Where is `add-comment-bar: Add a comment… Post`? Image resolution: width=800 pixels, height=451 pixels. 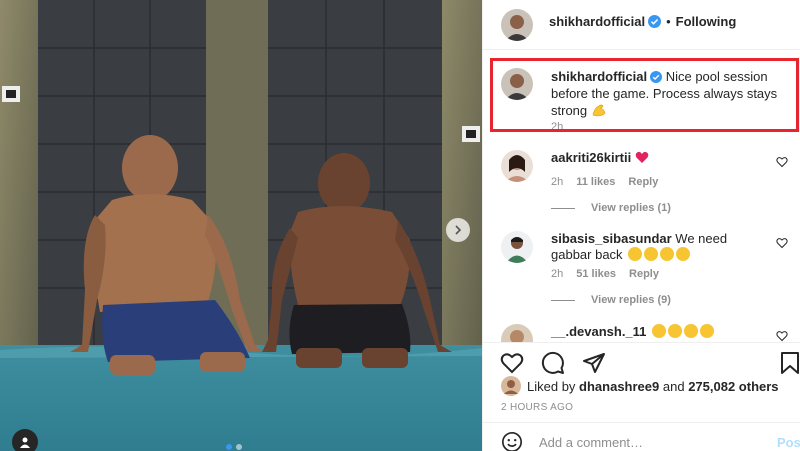 add-comment-bar: Add a comment… Post is located at coordinates (641, 436).